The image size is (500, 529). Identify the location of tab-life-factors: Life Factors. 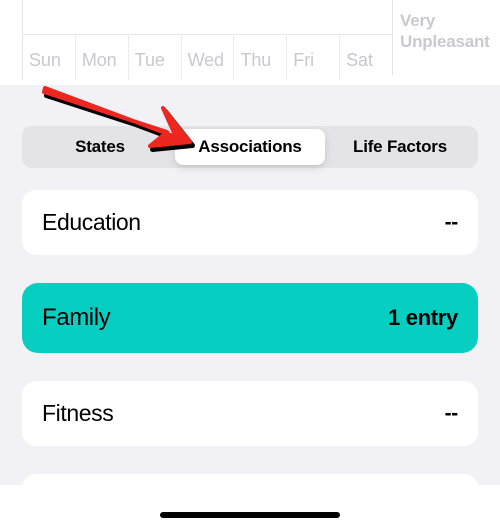
(400, 147).